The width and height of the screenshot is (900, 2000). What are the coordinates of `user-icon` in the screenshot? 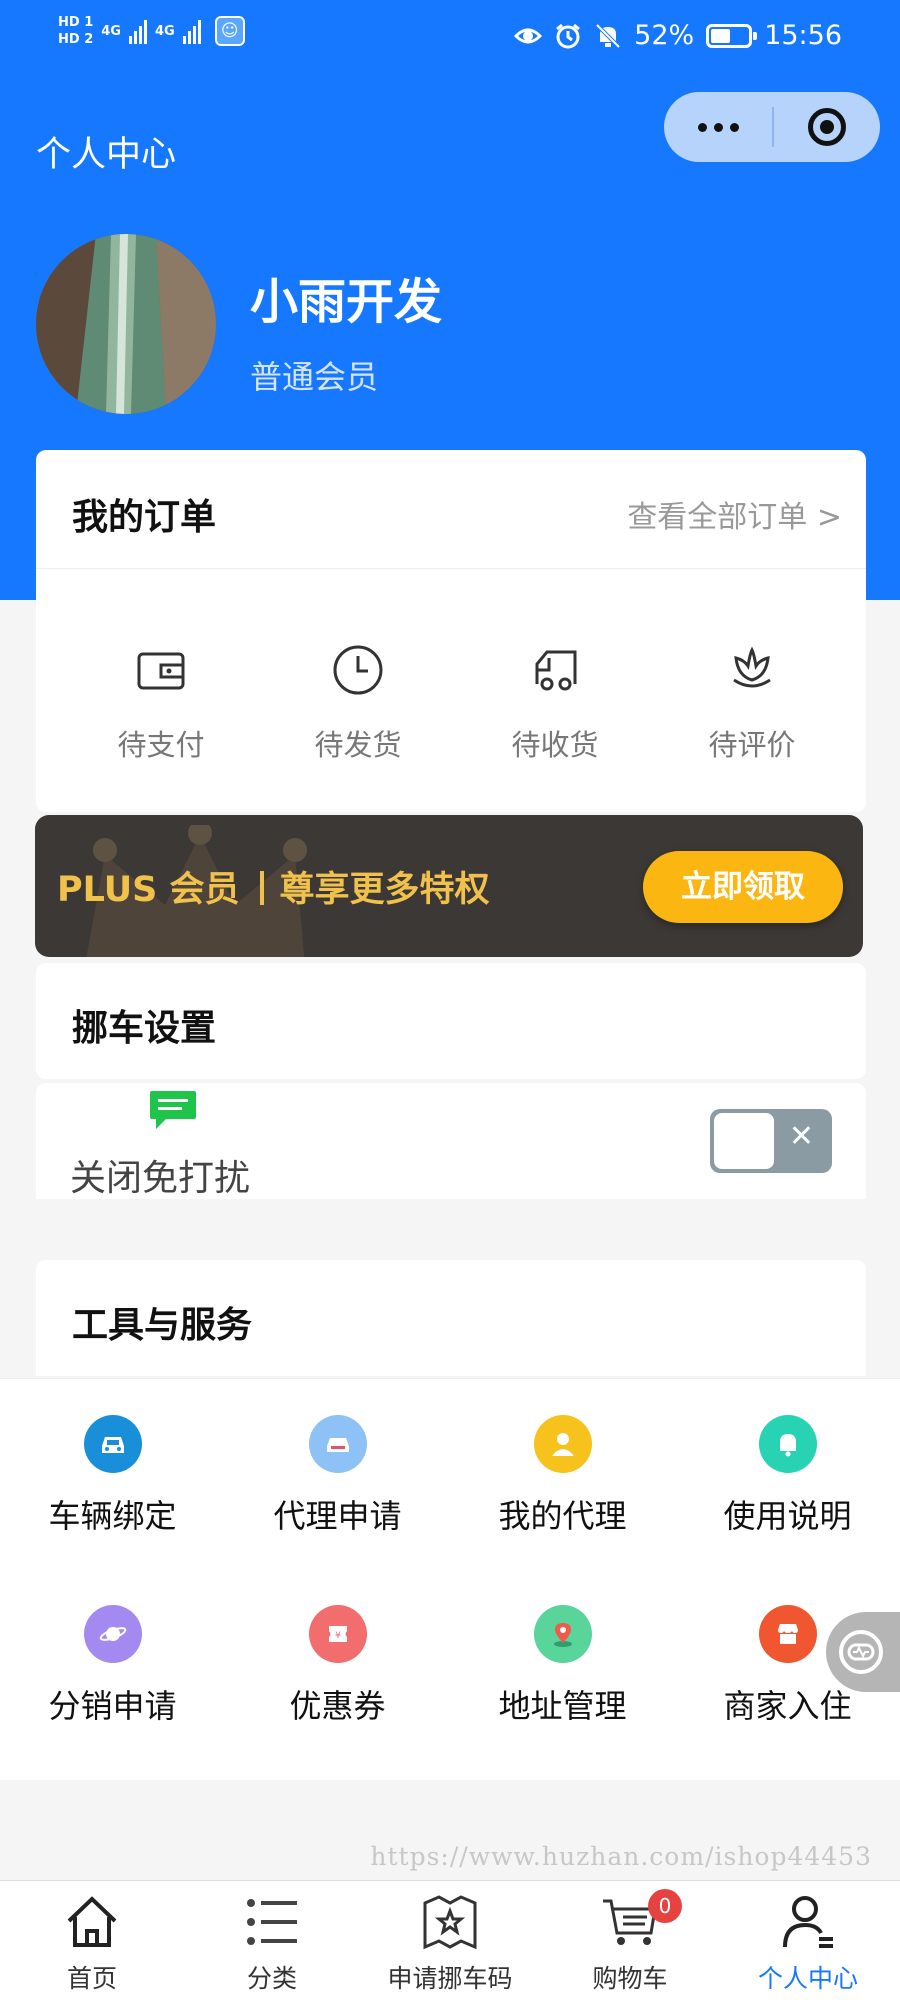 It's located at (808, 1922).